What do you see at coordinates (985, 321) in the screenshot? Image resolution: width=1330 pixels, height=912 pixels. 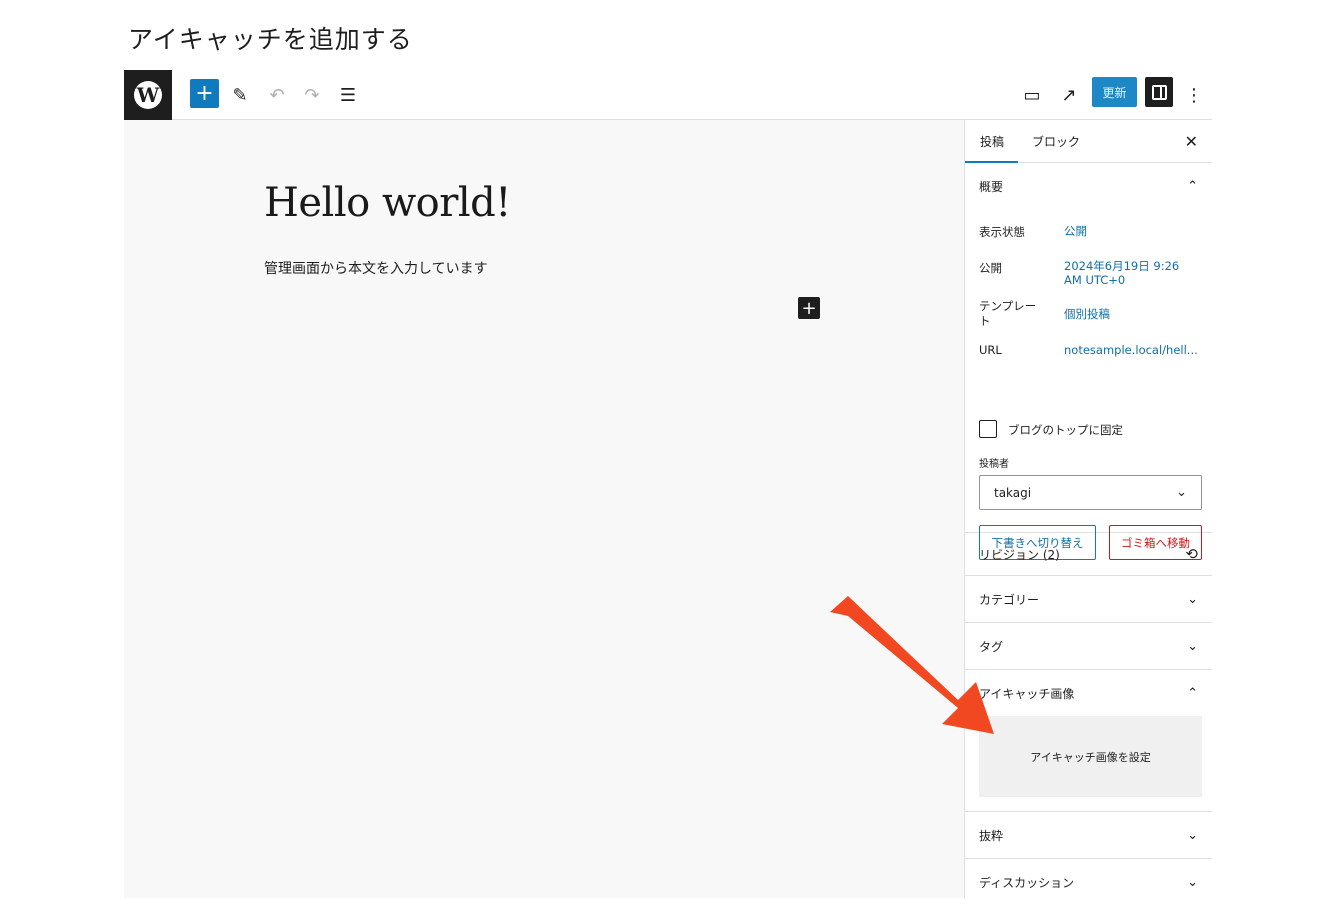 I see `template-label-line2: ト` at bounding box center [985, 321].